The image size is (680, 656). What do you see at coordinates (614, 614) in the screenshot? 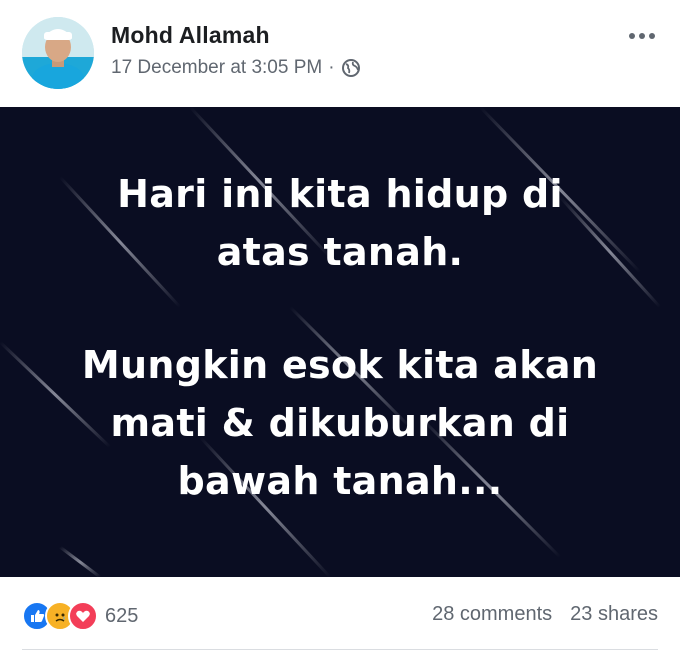
I see `shares-count: 23 shares` at bounding box center [614, 614].